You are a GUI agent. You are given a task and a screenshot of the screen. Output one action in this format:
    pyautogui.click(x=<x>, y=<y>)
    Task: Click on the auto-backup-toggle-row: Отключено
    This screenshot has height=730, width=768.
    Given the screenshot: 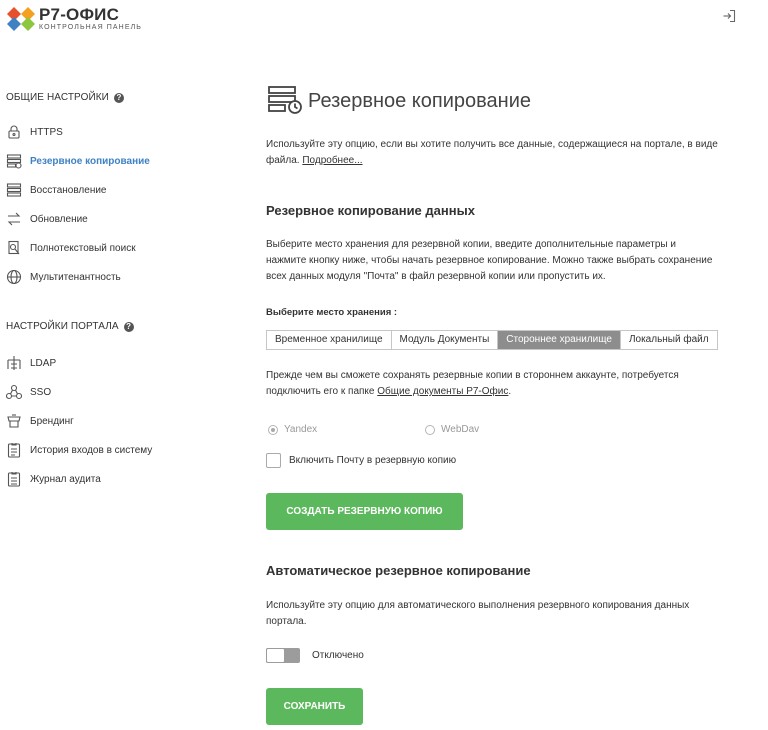 What is the action you would take?
    pyautogui.click(x=315, y=655)
    